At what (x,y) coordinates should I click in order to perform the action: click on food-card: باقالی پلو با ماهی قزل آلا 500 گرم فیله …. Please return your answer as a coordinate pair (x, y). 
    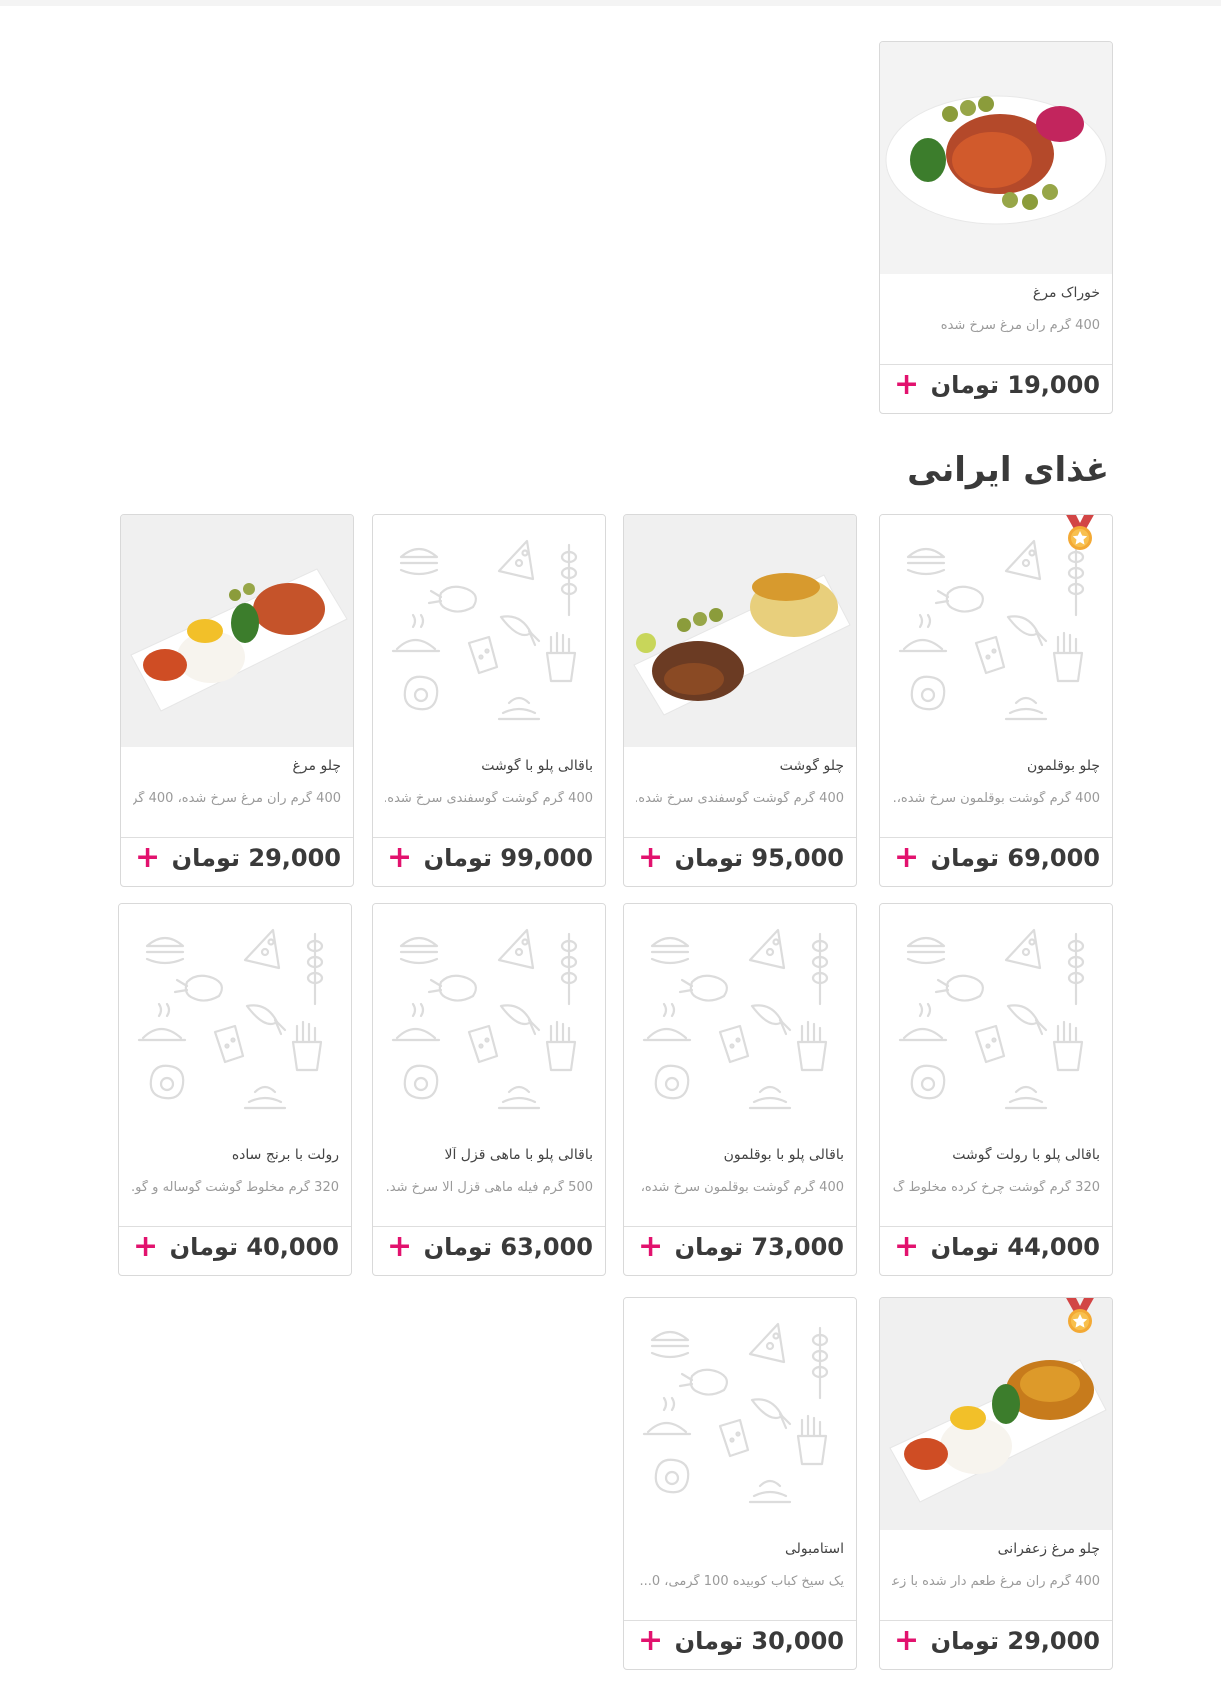
    Looking at the image, I should click on (489, 1089).